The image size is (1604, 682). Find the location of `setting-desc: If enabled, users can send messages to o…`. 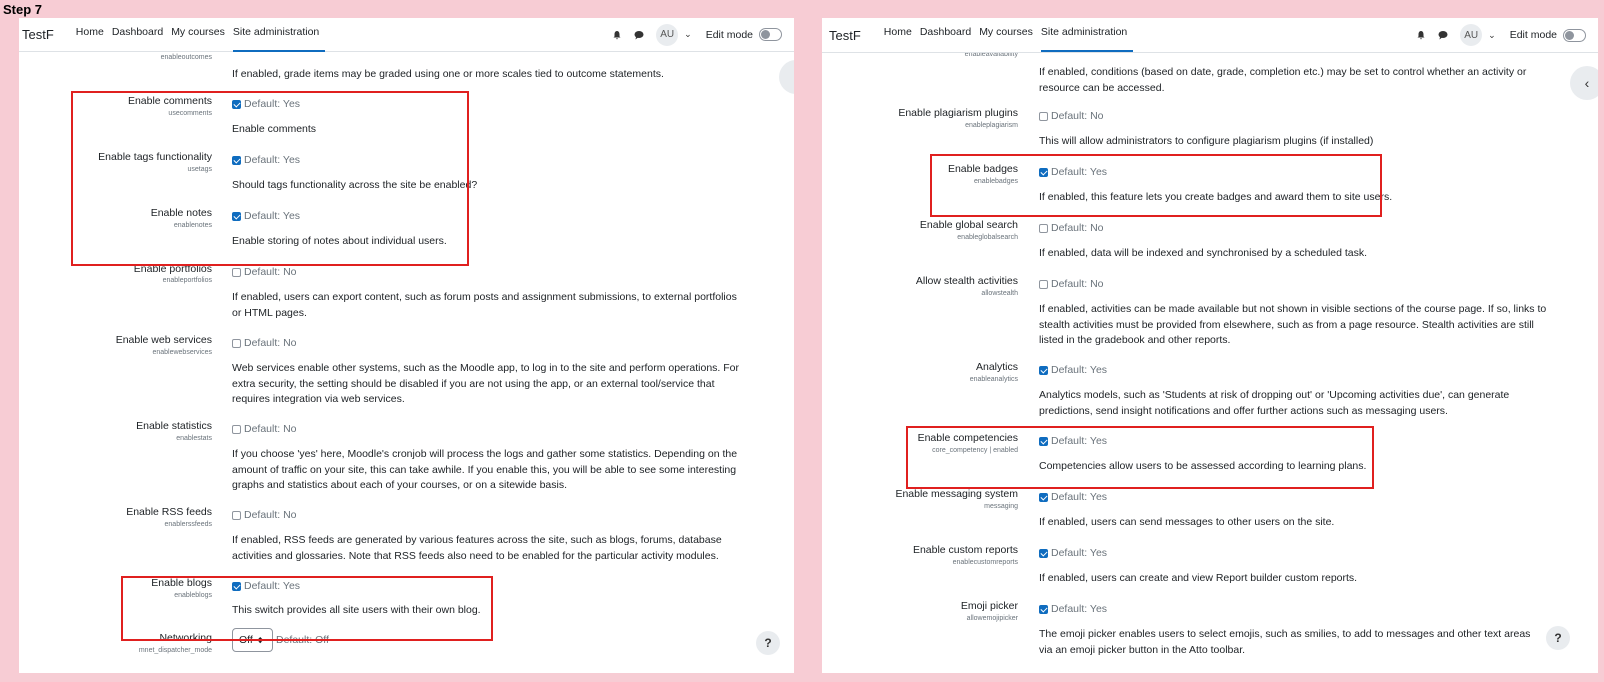

setting-desc: If enabled, users can send messages to o… is located at coordinates (1187, 522).